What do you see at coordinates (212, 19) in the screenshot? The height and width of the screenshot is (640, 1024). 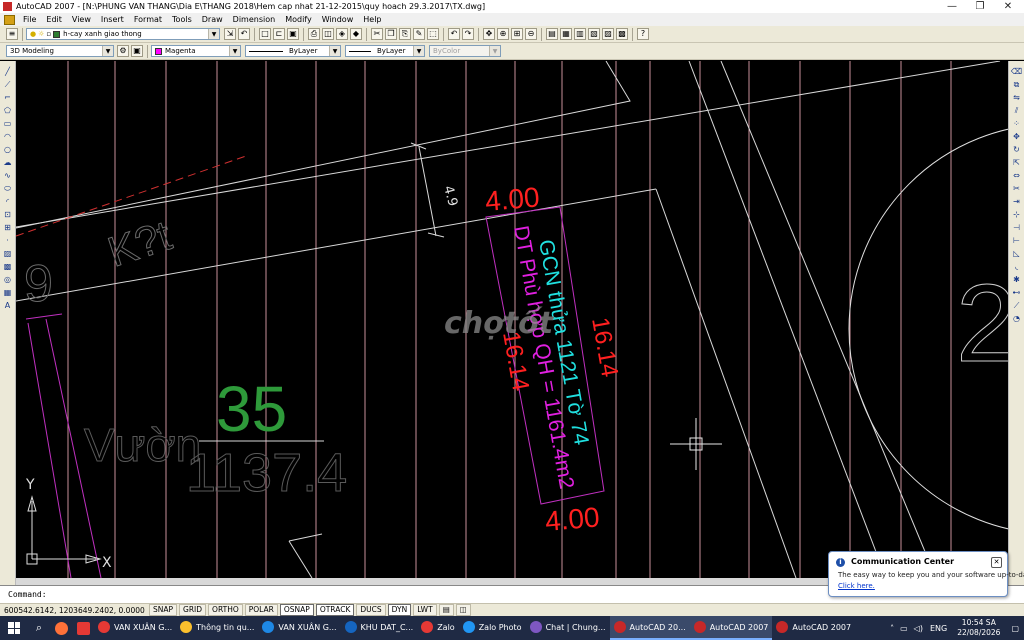 I see `menu-draw: Draw` at bounding box center [212, 19].